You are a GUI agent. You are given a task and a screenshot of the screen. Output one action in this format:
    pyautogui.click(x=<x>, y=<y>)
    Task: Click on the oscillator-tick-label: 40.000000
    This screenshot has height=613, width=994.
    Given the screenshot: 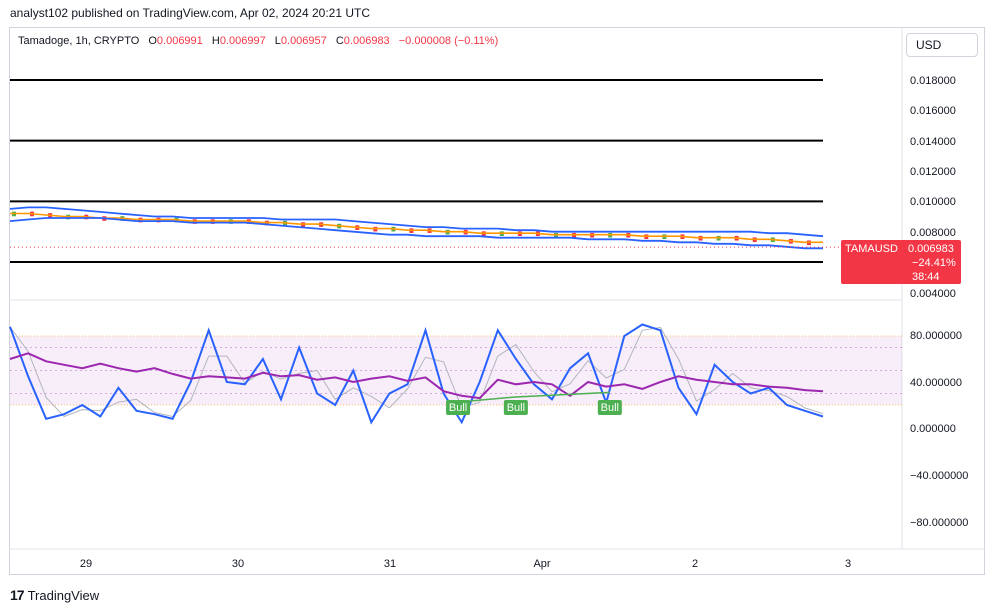 What is the action you would take?
    pyautogui.click(x=936, y=383)
    